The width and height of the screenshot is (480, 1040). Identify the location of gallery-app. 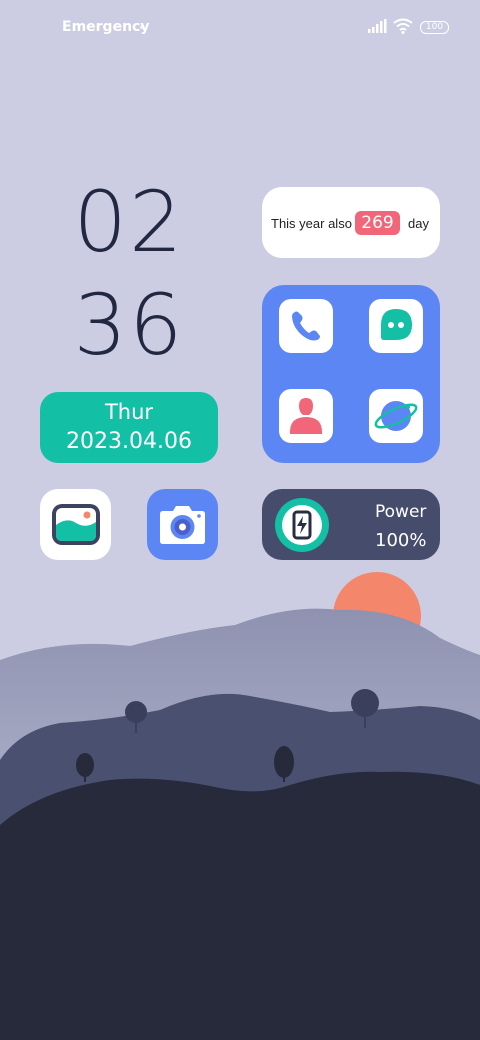
(75, 524).